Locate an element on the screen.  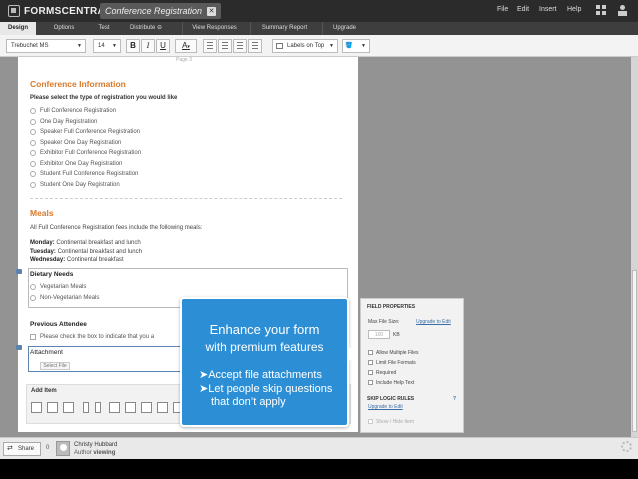
dietary-option: Non-Vegetarian Meals is located at coordinates (64, 298).